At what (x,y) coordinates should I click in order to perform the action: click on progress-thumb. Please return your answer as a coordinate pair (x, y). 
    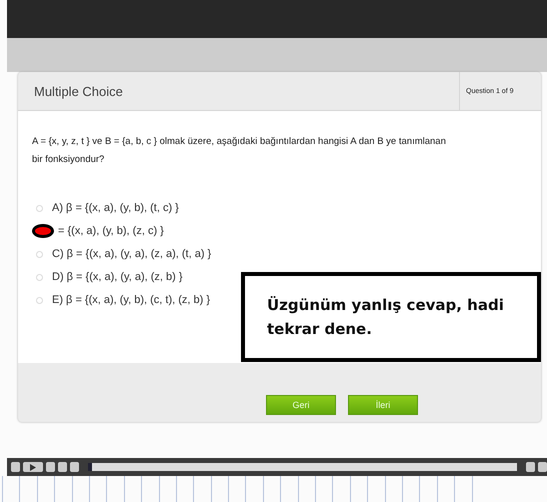
    Looking at the image, I should click on (90, 467).